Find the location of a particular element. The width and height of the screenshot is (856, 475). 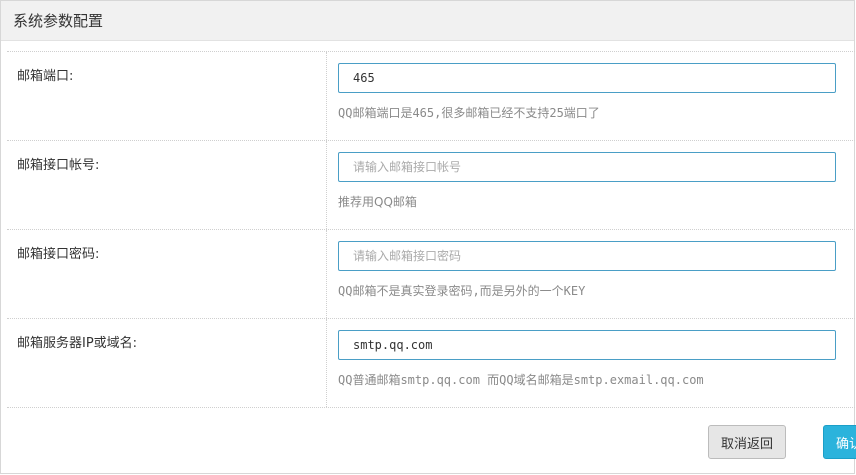

label-cell: 邮箱端口: is located at coordinates (167, 96).